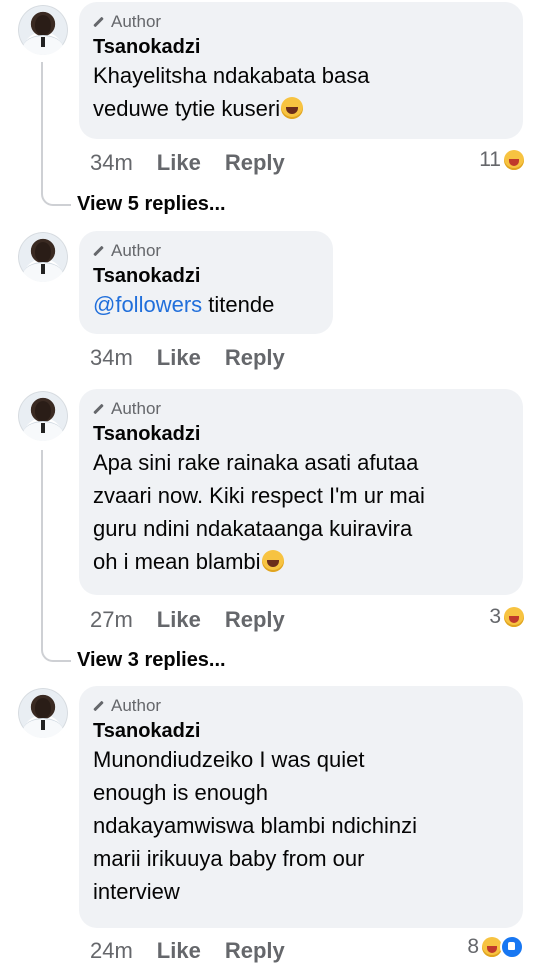 The height and width of the screenshot is (975, 540). Describe the element at coordinates (111, 951) in the screenshot. I see `timestamp: 24m` at that location.